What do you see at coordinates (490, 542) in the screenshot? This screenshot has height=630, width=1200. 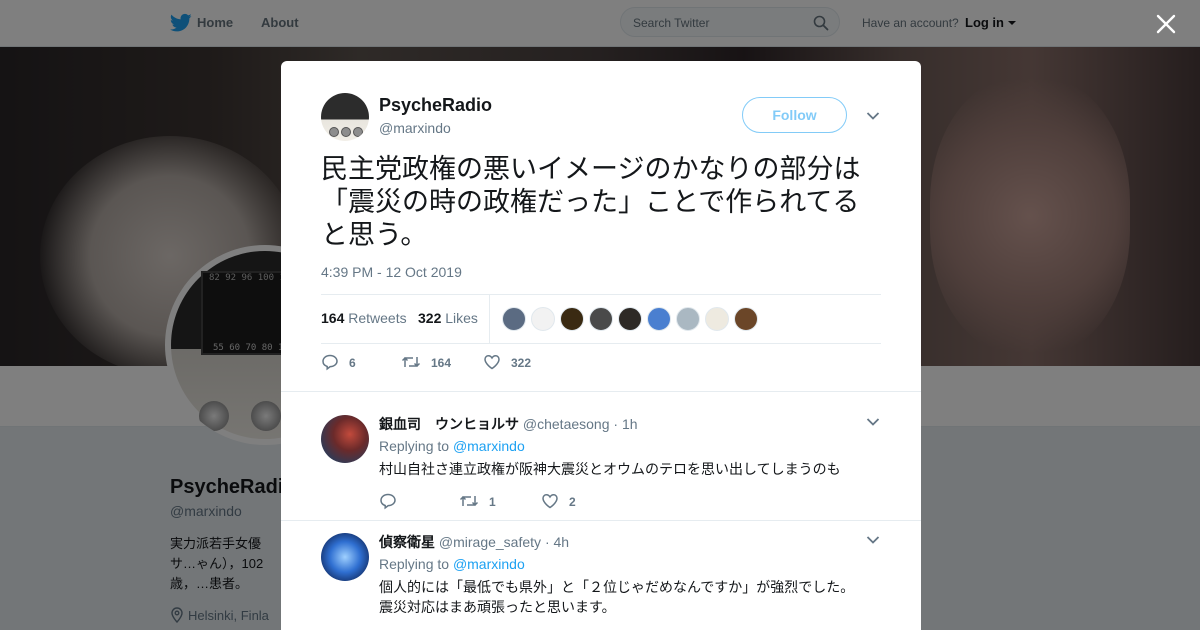 I see `reply-author-handle: @mirage_safety` at bounding box center [490, 542].